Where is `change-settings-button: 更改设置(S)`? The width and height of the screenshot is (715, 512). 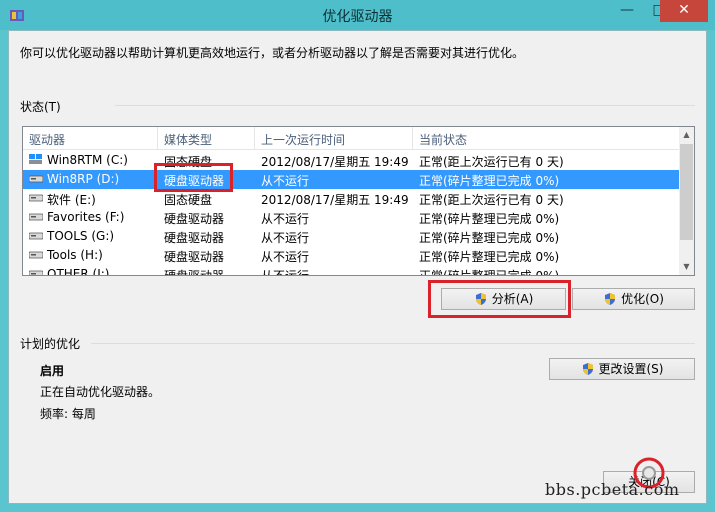 change-settings-button: 更改设置(S) is located at coordinates (622, 369).